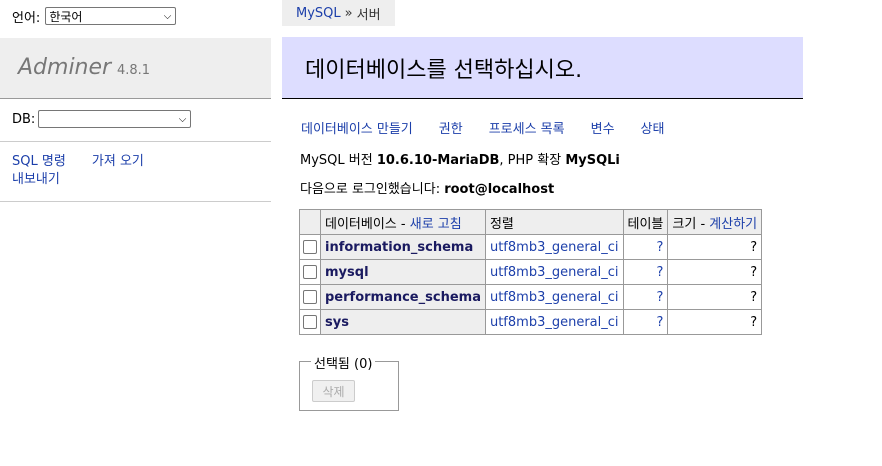 Image resolution: width=882 pixels, height=466 pixels. What do you see at coordinates (343, 362) in the screenshot?
I see `selected-legend: 선택됨 (0)` at bounding box center [343, 362].